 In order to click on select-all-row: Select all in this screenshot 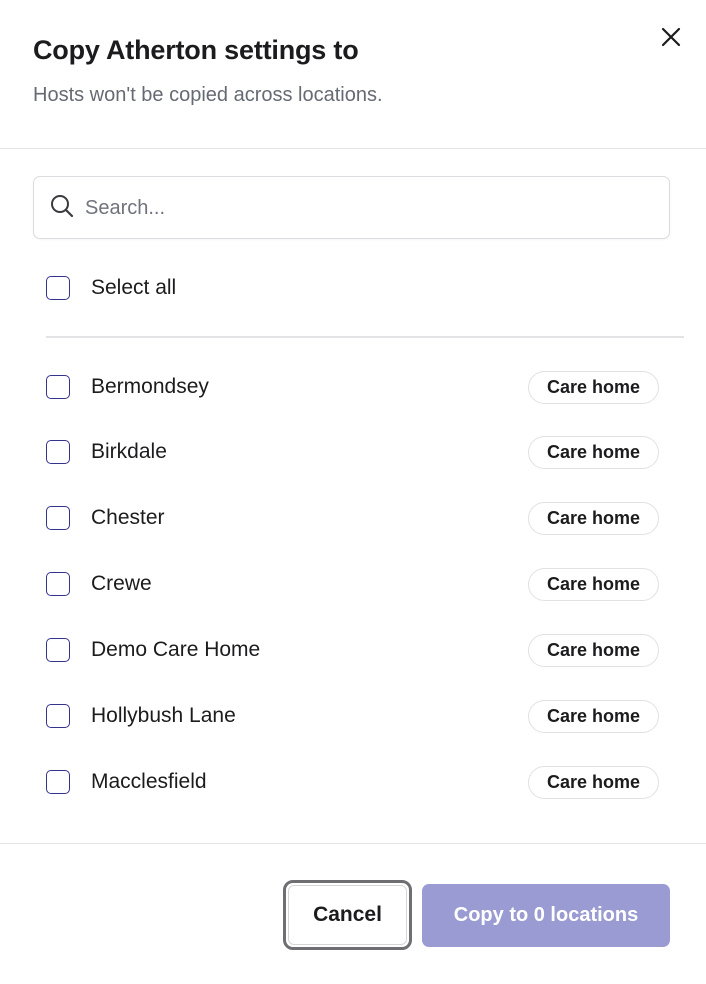, I will do `click(358, 288)`.